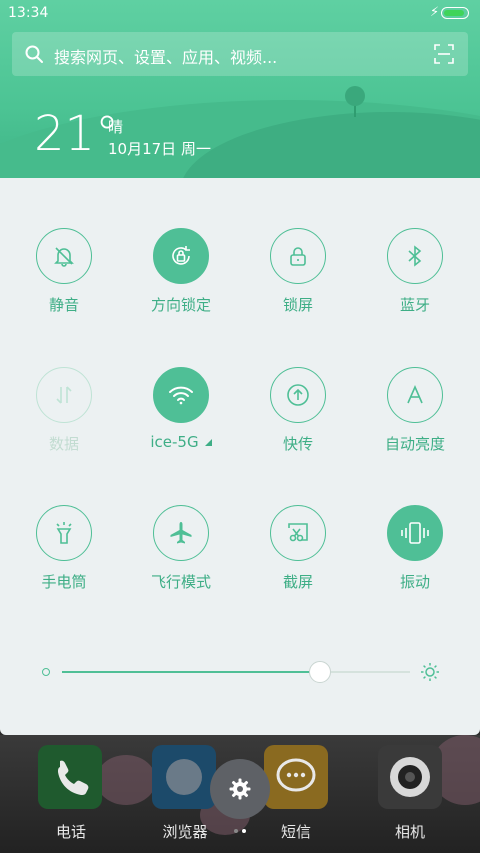  I want to click on toggle-label: 蓝牙, so click(414, 305).